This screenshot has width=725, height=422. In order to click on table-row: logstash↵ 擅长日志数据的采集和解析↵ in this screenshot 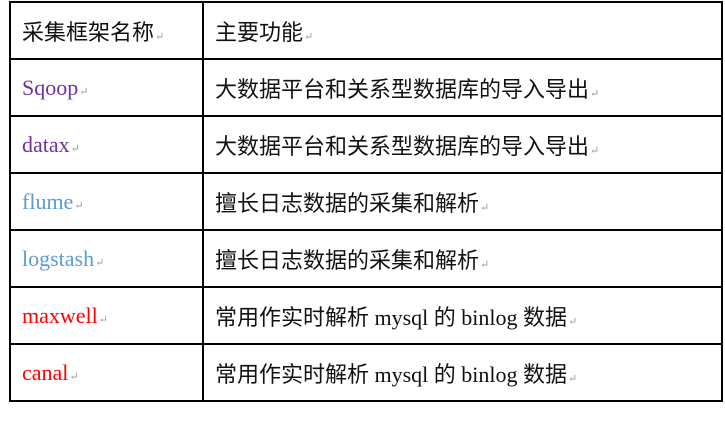, I will do `click(366, 258)`.